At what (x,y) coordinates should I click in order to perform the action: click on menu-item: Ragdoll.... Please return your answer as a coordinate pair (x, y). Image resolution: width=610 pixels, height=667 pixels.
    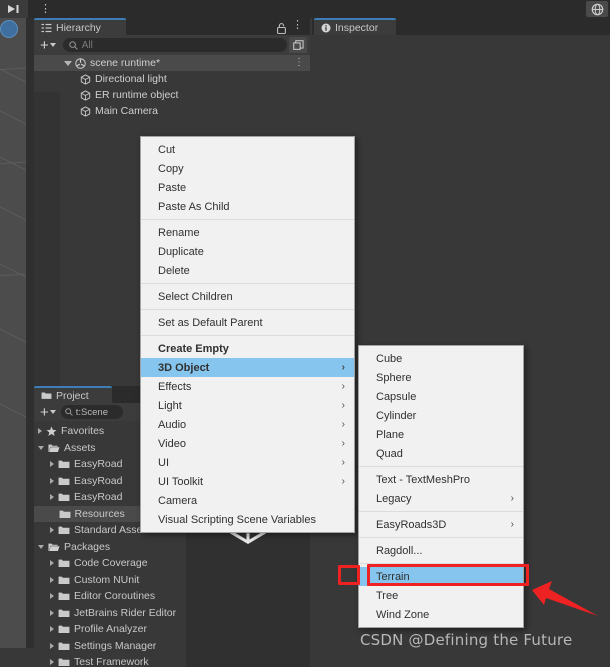
    Looking at the image, I should click on (441, 550).